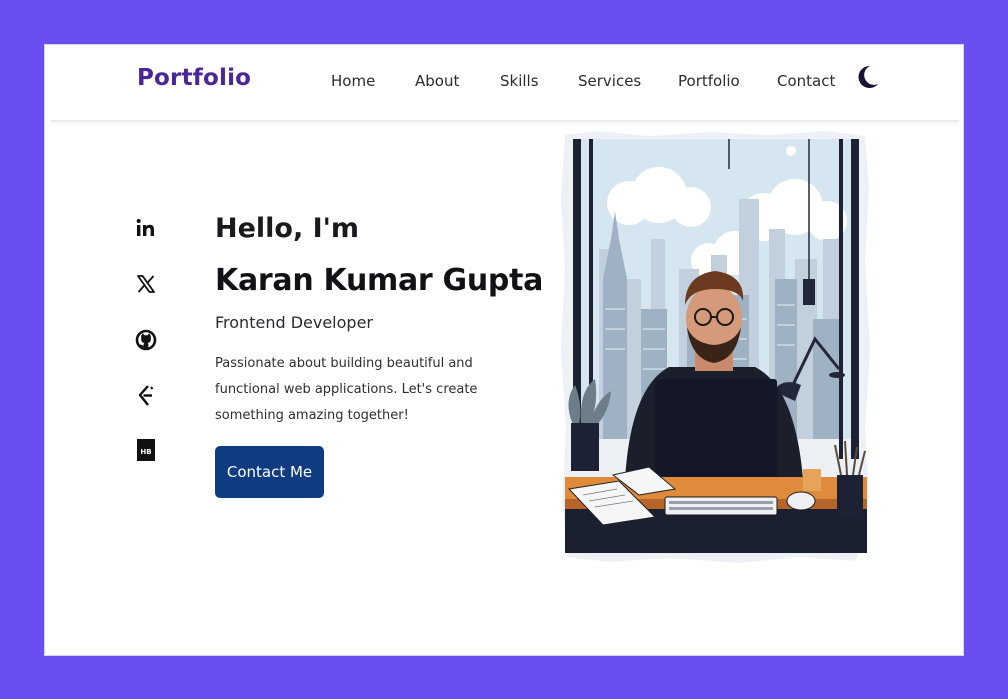 This screenshot has height=699, width=1008. I want to click on svg-text: HB, so click(145, 452).